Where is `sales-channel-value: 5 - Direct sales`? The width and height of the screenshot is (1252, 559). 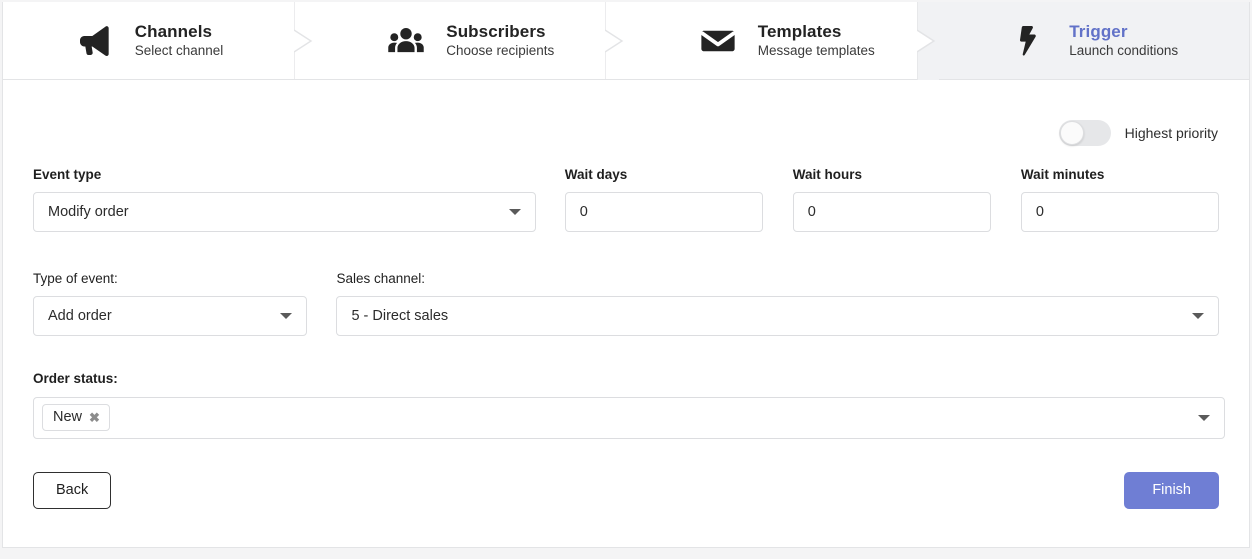
sales-channel-value: 5 - Direct sales is located at coordinates (400, 316).